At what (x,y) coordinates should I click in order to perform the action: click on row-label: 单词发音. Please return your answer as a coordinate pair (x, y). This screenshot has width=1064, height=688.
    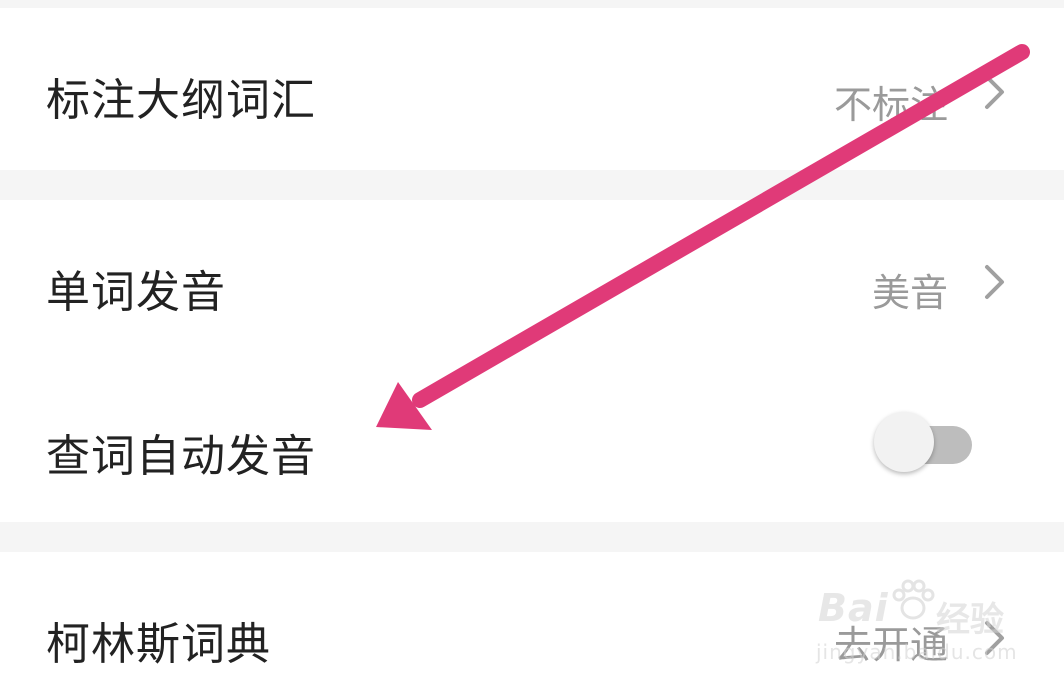
    Looking at the image, I should click on (136, 292).